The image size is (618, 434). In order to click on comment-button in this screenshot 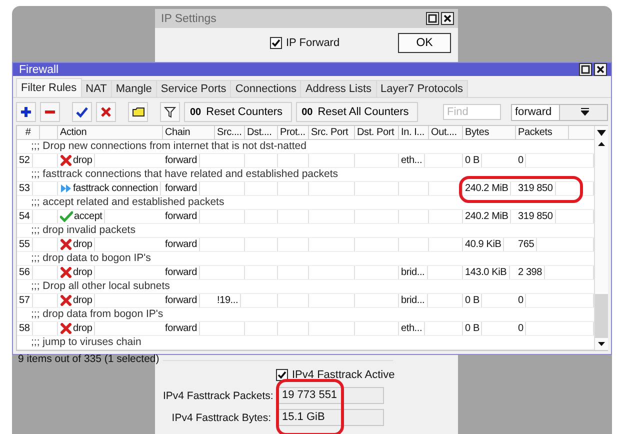, I will do `click(138, 112)`.